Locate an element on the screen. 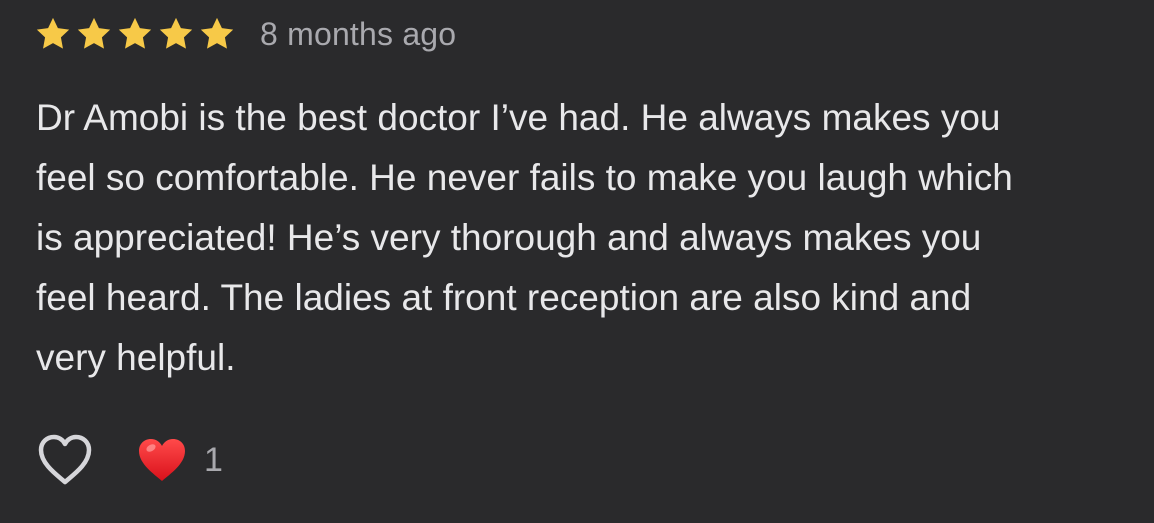  heart-outline-icon is located at coordinates (65, 460).